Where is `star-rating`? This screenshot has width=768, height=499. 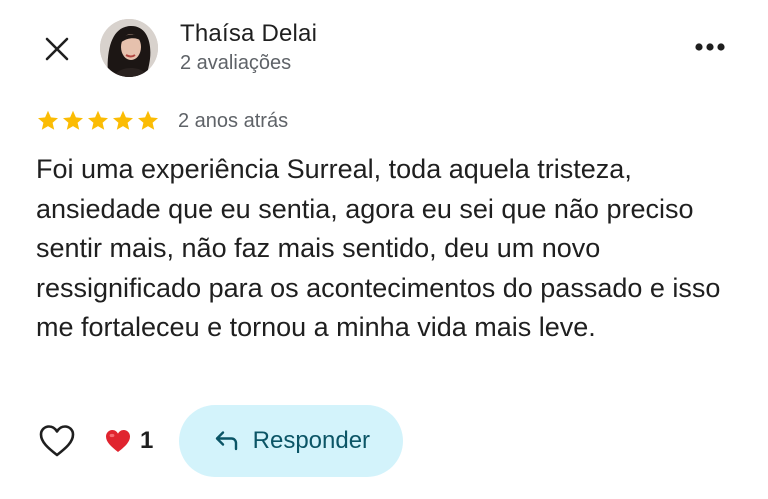 star-rating is located at coordinates (98, 121).